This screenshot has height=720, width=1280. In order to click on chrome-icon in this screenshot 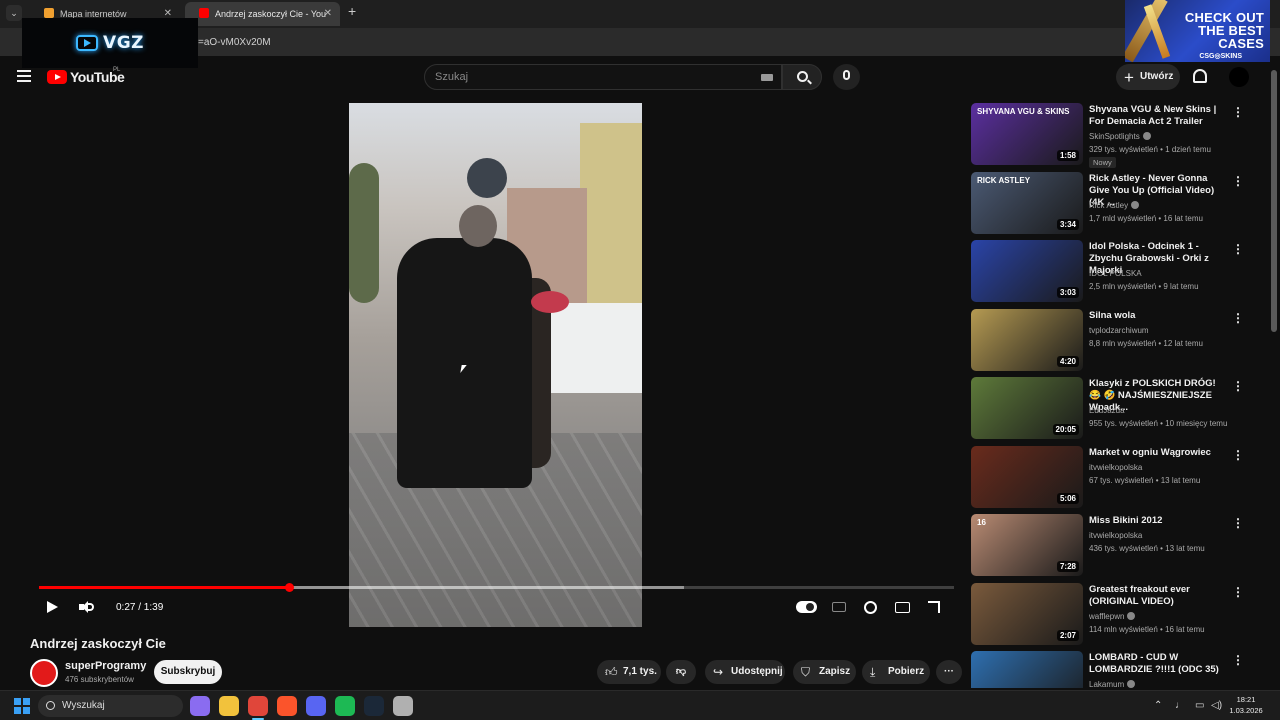, I will do `click(258, 706)`.